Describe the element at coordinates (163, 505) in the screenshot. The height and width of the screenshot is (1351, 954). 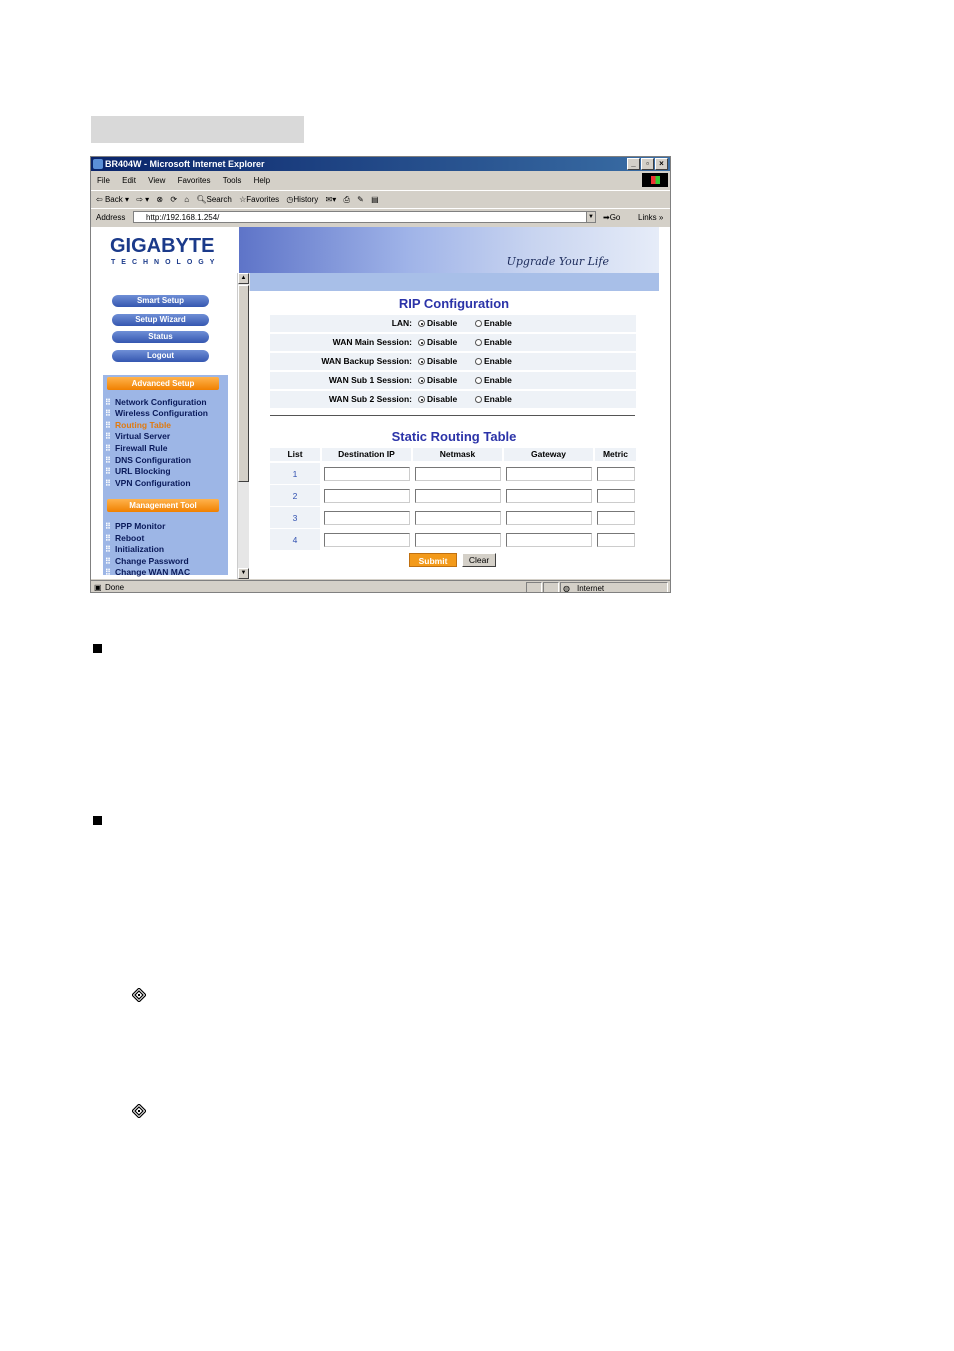
I see `management-tool-heading: Management Tool` at that location.